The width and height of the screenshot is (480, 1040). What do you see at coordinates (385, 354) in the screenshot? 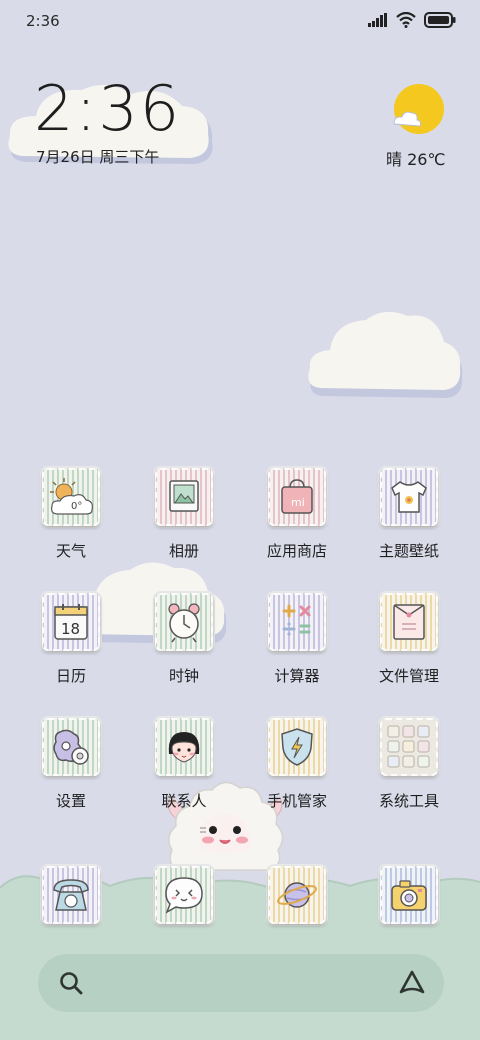
I see `cloud-decoration` at bounding box center [385, 354].